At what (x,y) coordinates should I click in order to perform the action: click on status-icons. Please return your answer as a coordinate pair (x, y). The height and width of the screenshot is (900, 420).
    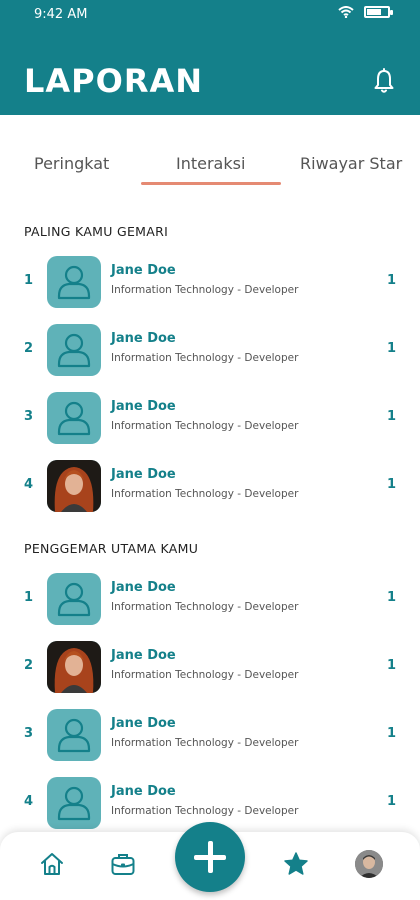
    Looking at the image, I should click on (365, 12).